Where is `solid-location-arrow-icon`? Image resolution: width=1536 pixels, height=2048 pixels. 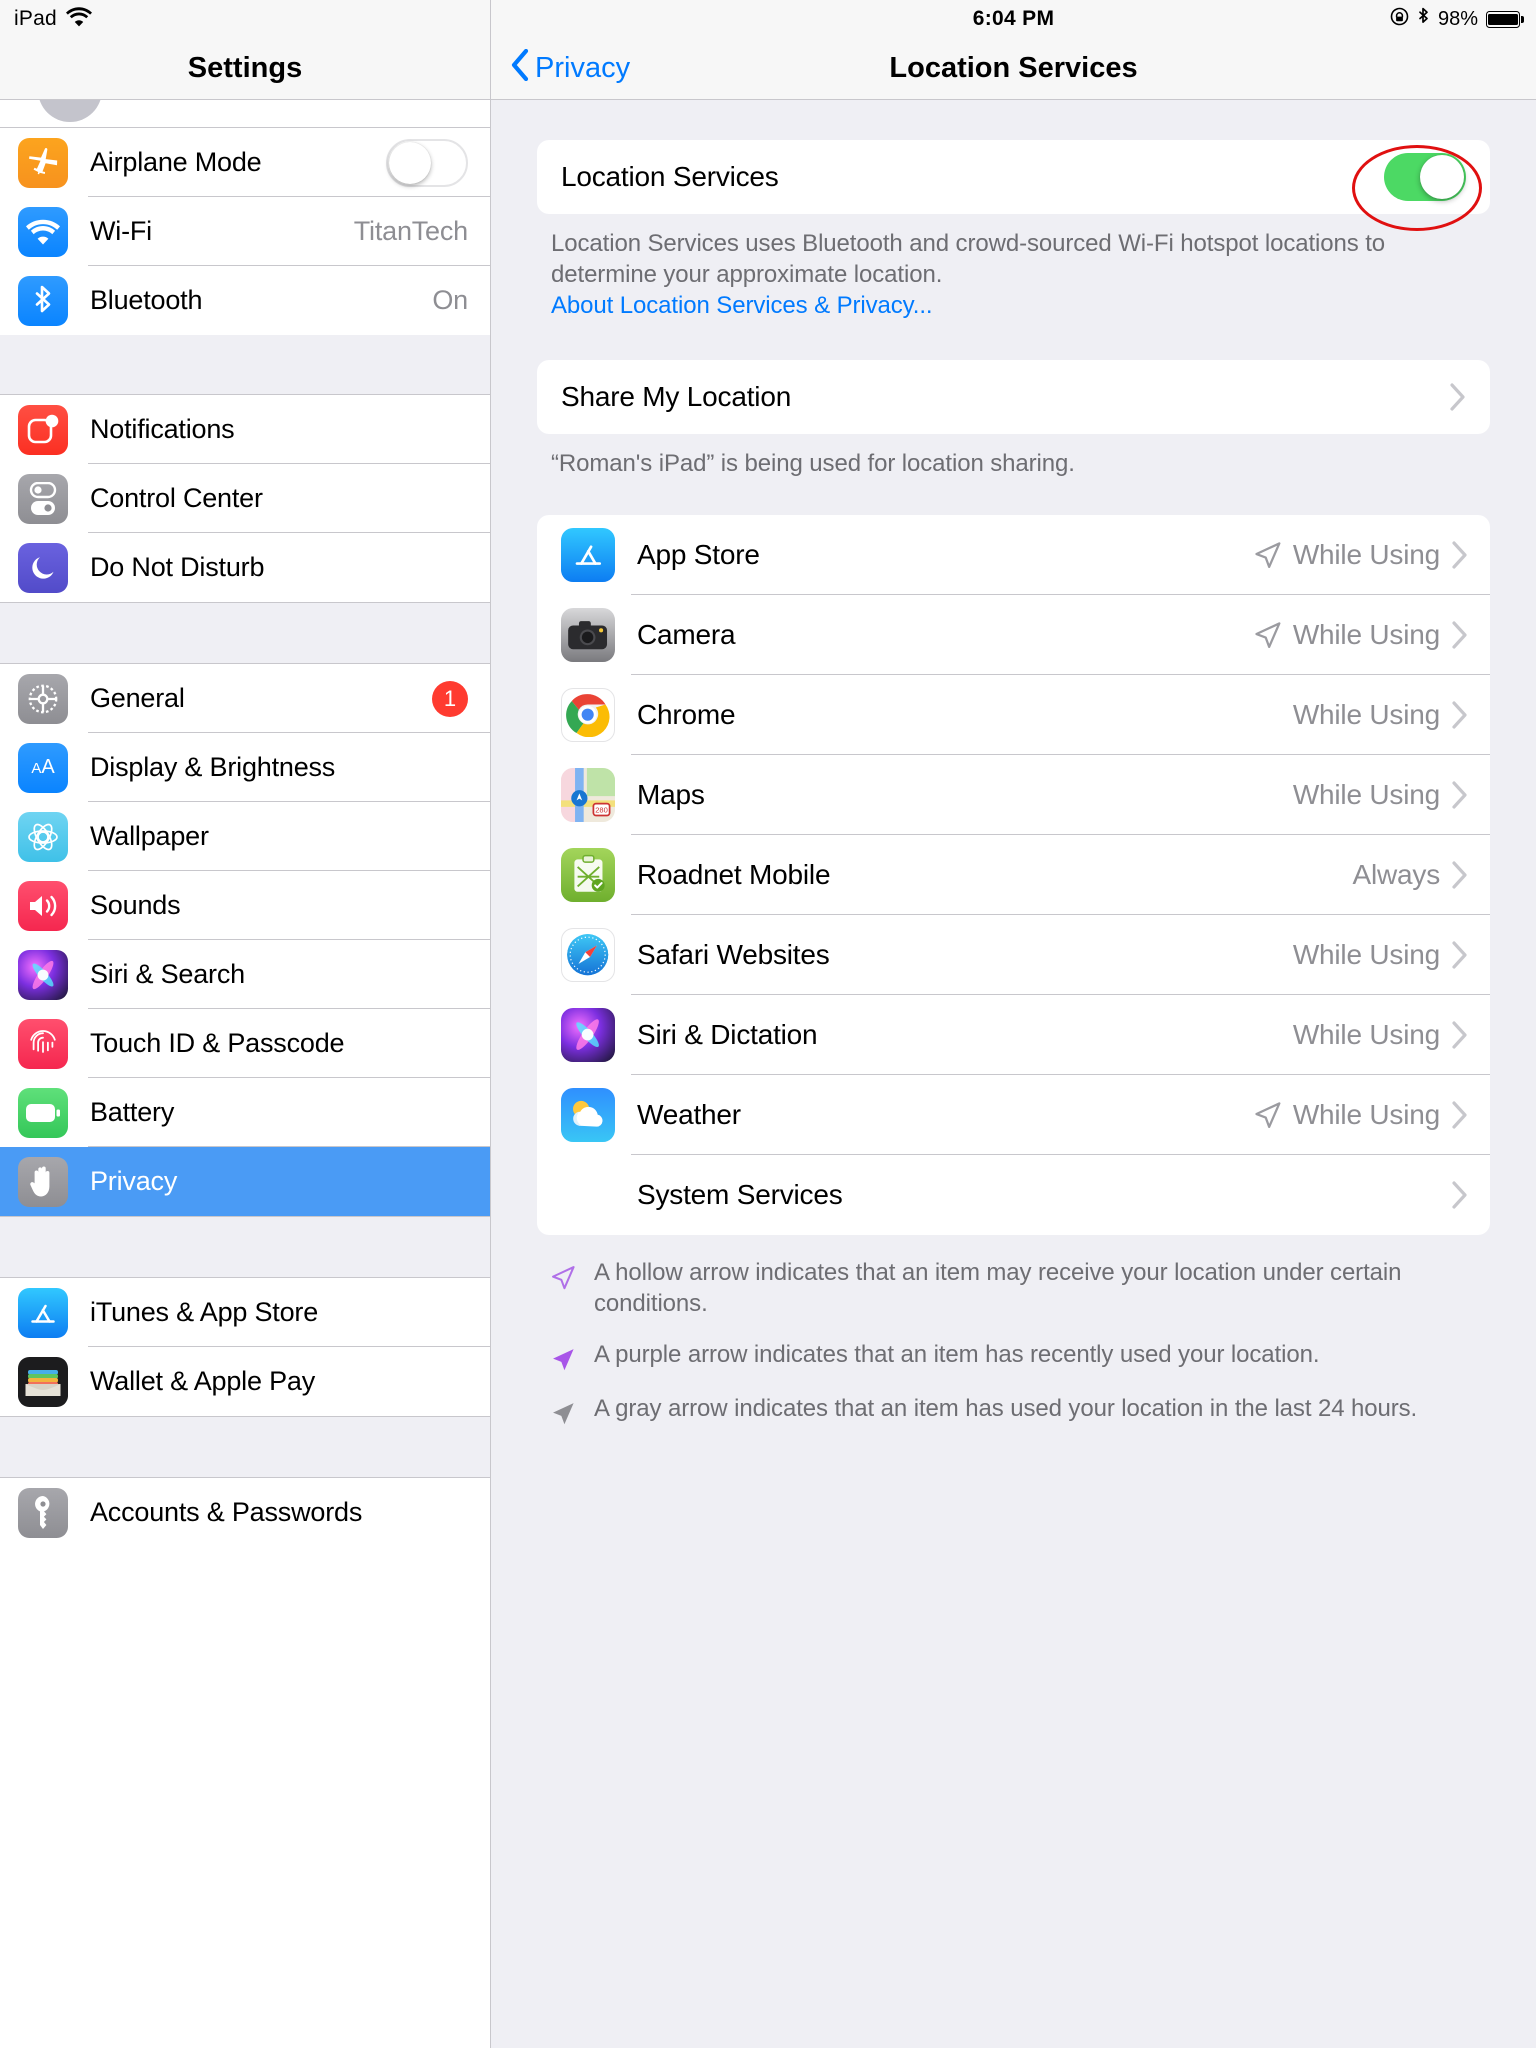
solid-location-arrow-icon is located at coordinates (562, 1413).